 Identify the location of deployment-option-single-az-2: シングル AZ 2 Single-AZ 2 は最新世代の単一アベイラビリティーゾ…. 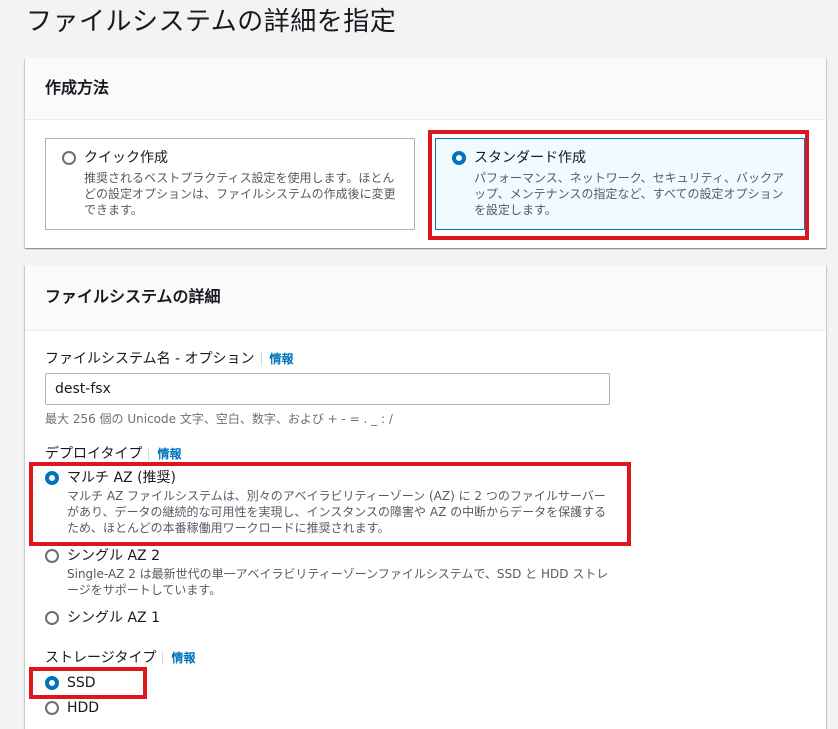
(330, 572).